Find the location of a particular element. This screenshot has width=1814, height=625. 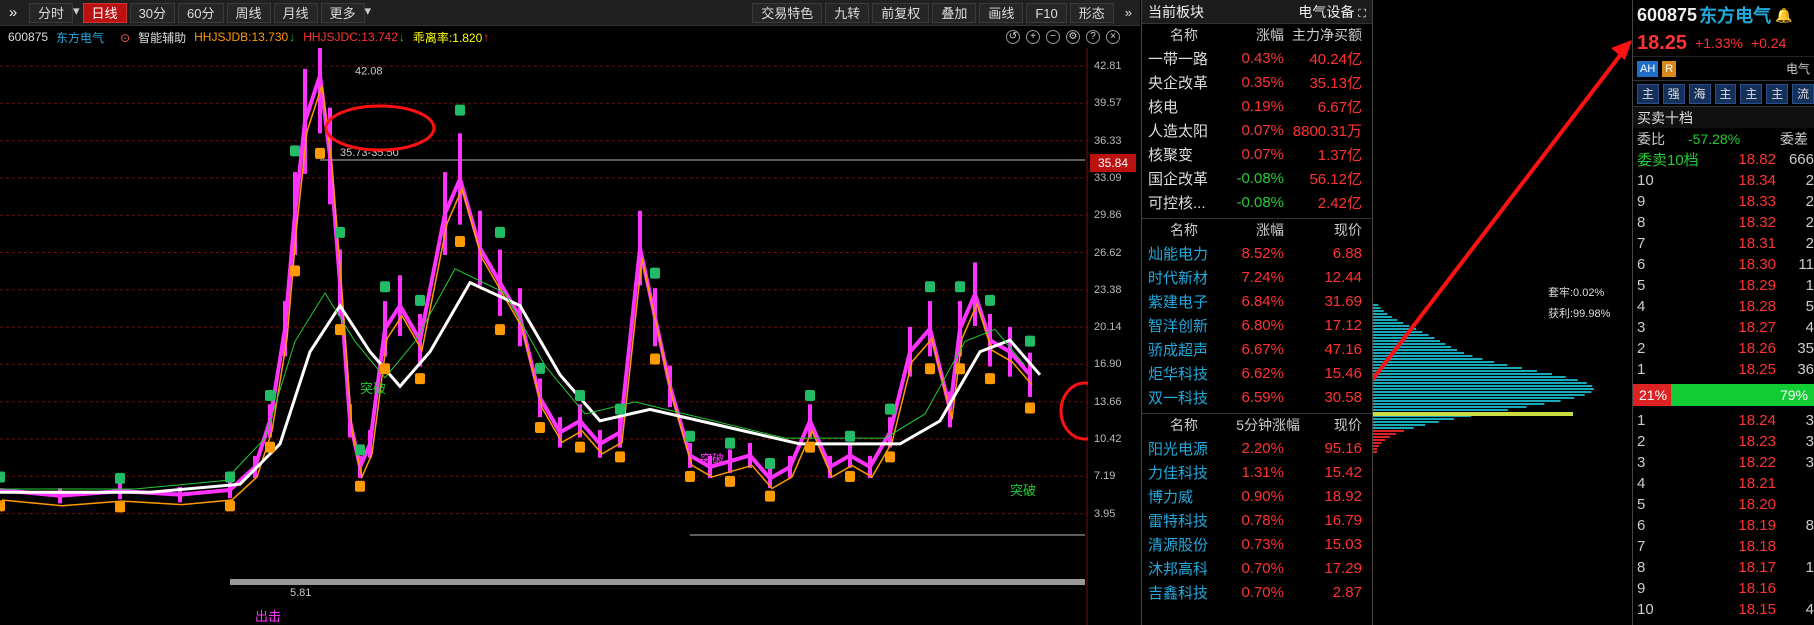

sell-level: 4 18.28 5 is located at coordinates (1723, 306).